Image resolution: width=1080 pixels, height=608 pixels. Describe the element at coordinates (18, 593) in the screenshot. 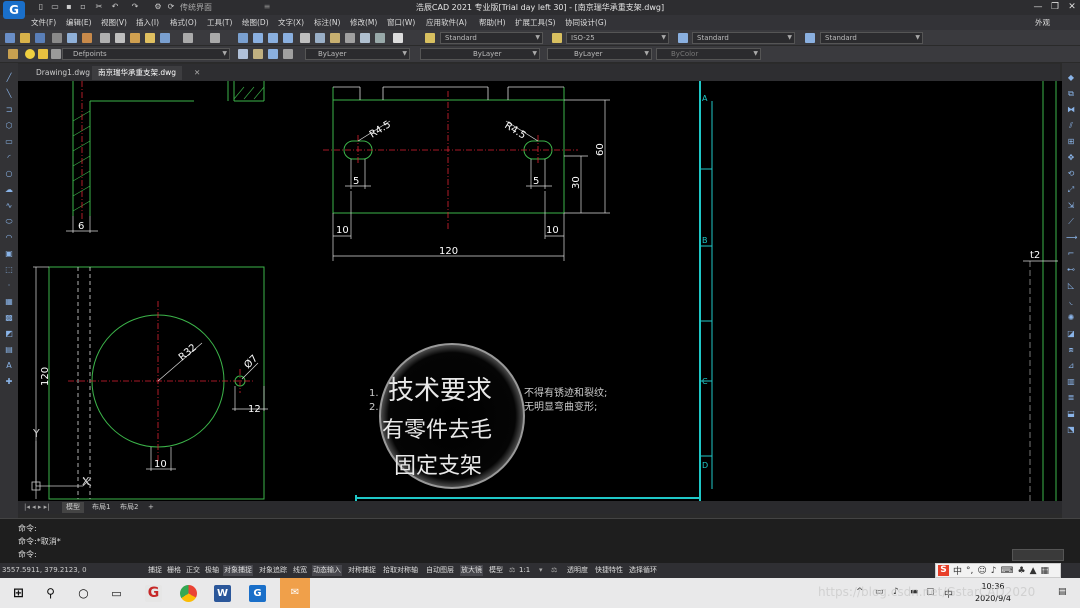

I see `windows-start-icon: ⊞` at that location.